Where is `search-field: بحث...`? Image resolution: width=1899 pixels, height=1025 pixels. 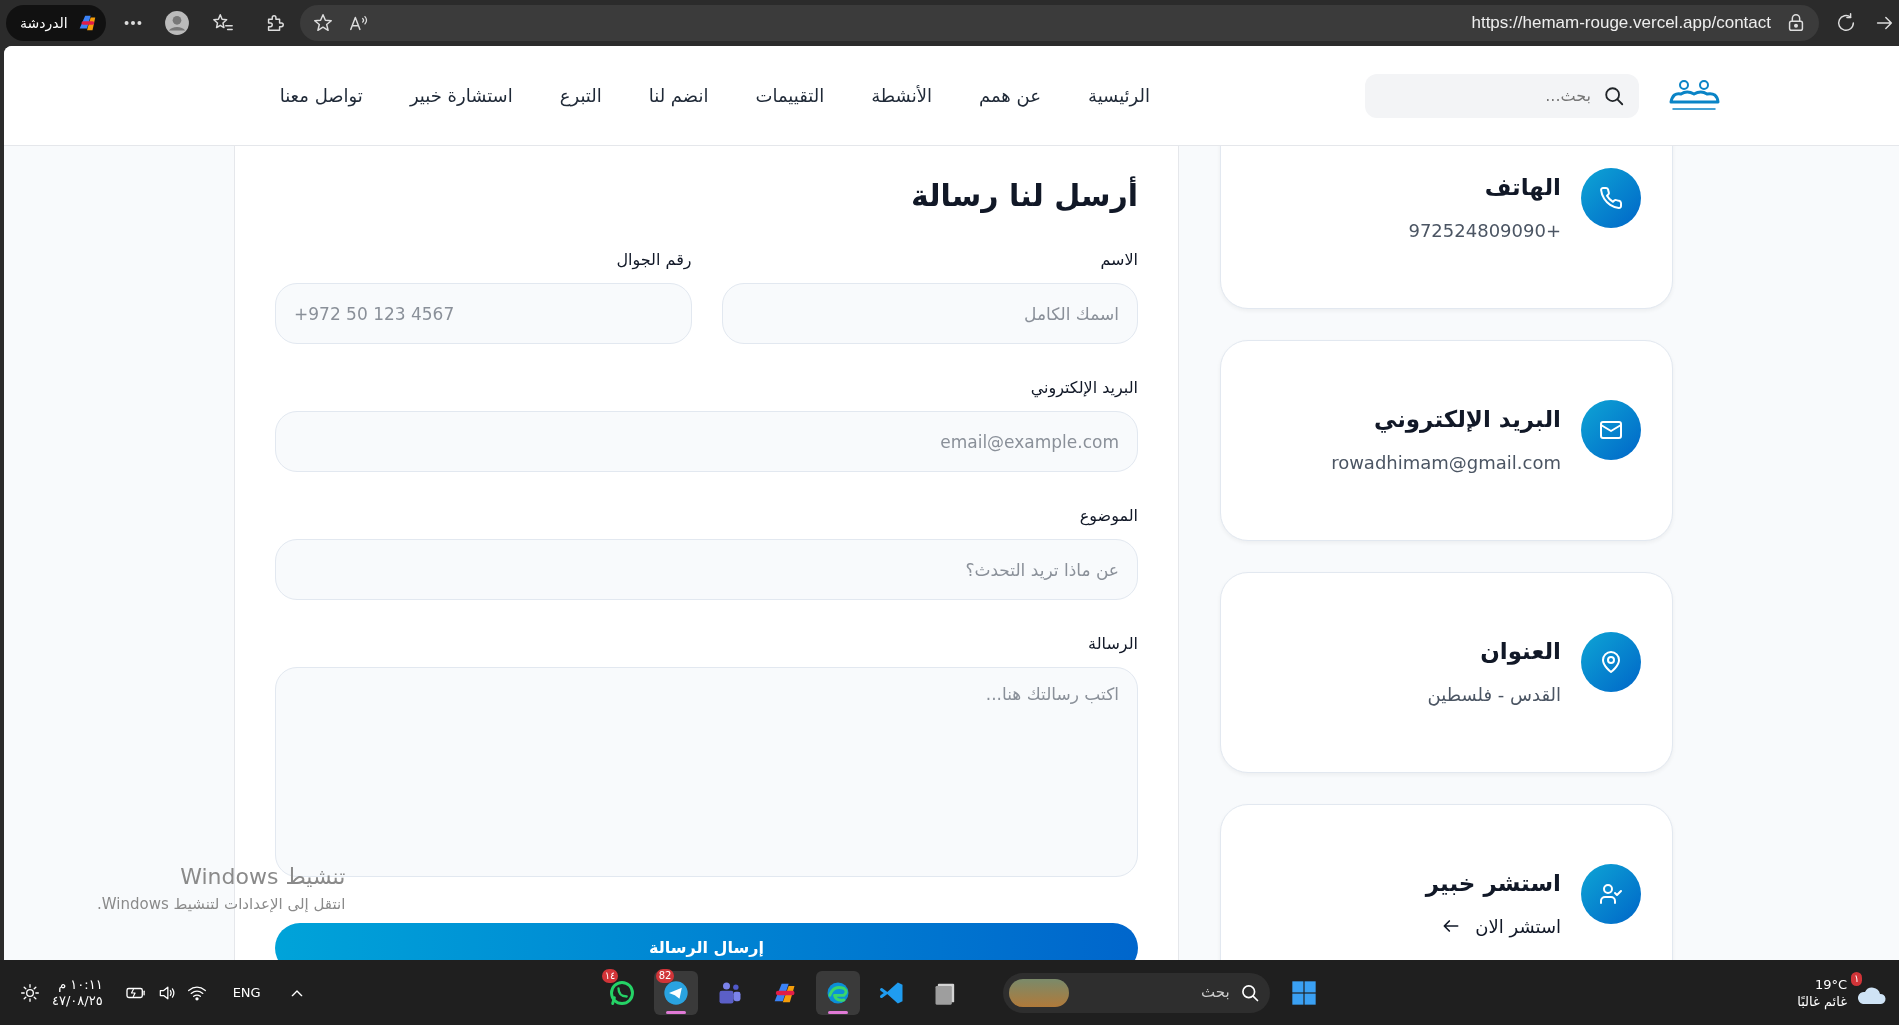
search-field: بحث... is located at coordinates (1502, 95).